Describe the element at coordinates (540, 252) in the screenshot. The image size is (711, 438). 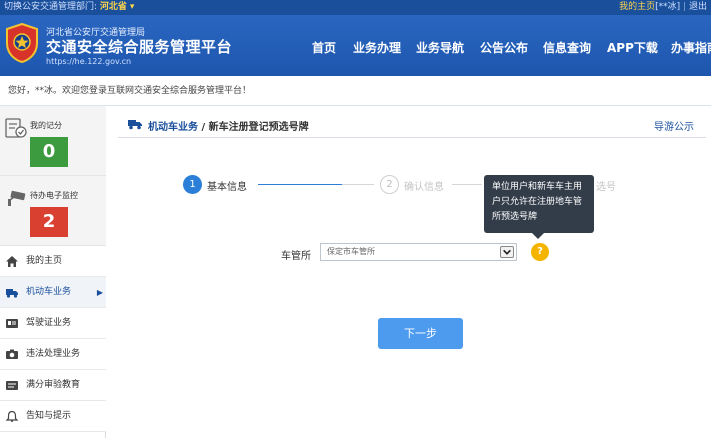
I see `help-icon: ?` at that location.